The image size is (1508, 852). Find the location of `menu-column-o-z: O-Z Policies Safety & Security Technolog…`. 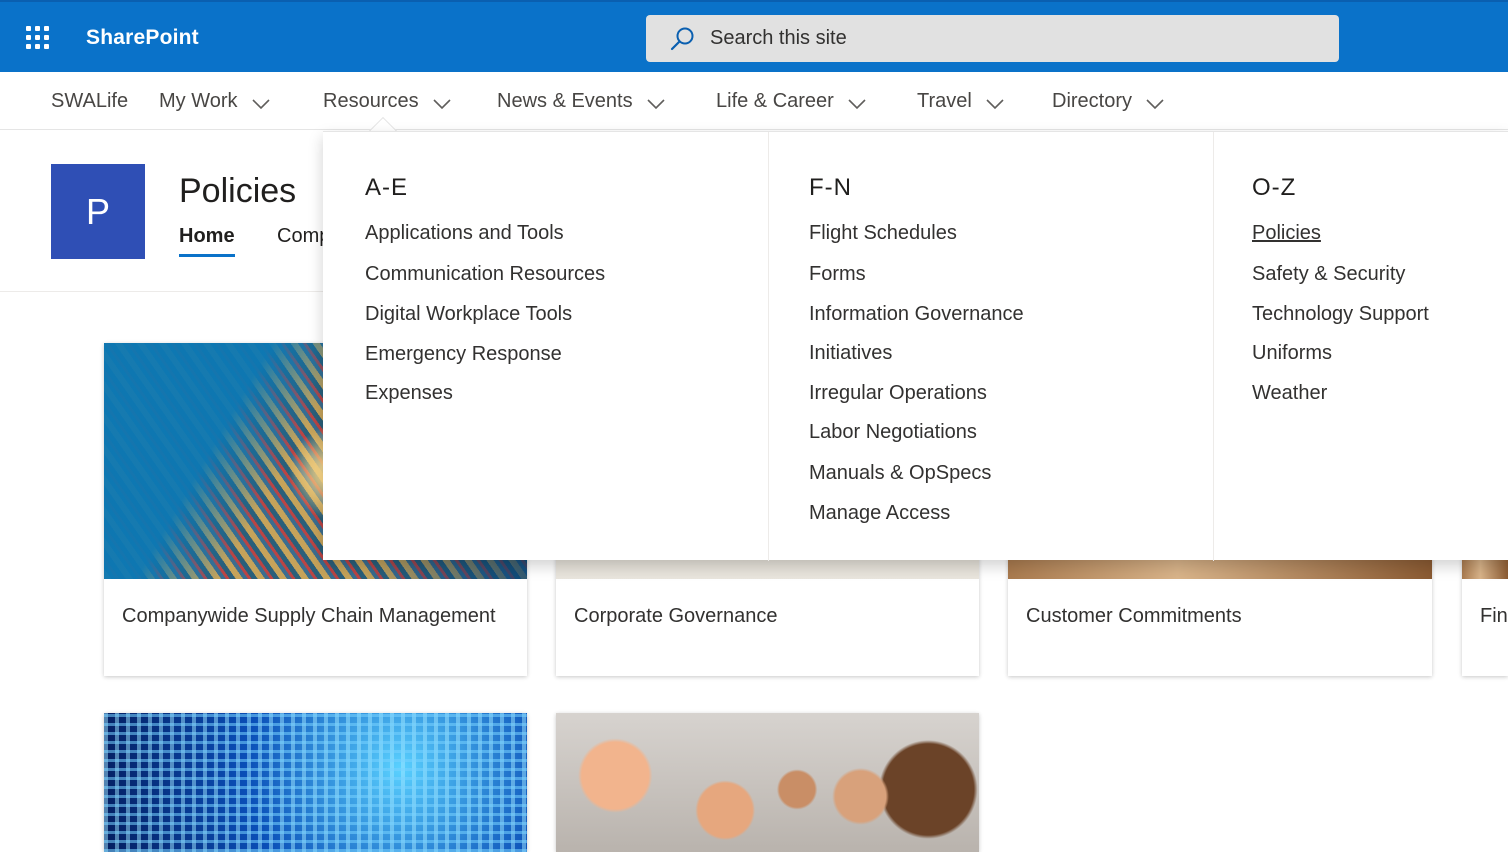

menu-column-o-z: O-Z Policies Safety & Security Technolog… is located at coordinates (1361, 346).